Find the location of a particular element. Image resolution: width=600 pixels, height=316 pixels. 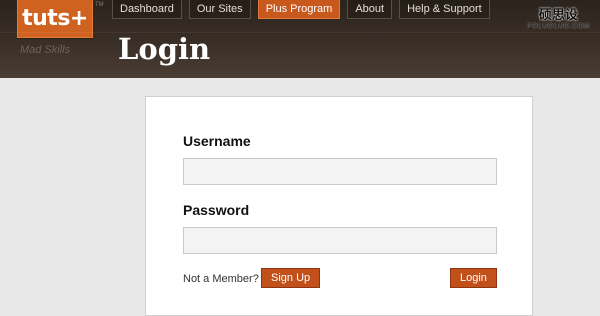

sign-up-button: Sign Up is located at coordinates (291, 278).